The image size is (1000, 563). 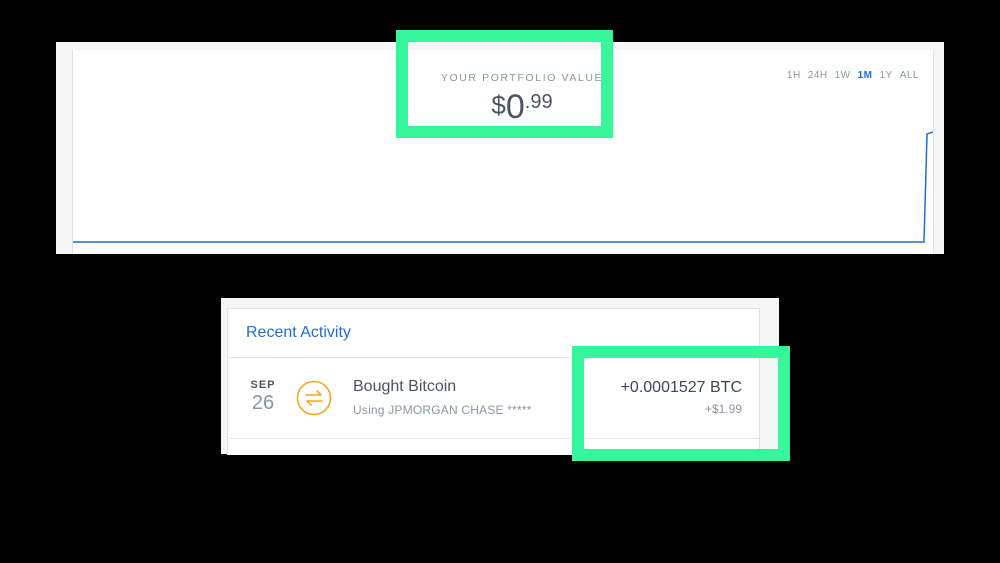 What do you see at coordinates (442, 410) in the screenshot?
I see `activity-payment-method: Using JPMORGAN CHASE *****` at bounding box center [442, 410].